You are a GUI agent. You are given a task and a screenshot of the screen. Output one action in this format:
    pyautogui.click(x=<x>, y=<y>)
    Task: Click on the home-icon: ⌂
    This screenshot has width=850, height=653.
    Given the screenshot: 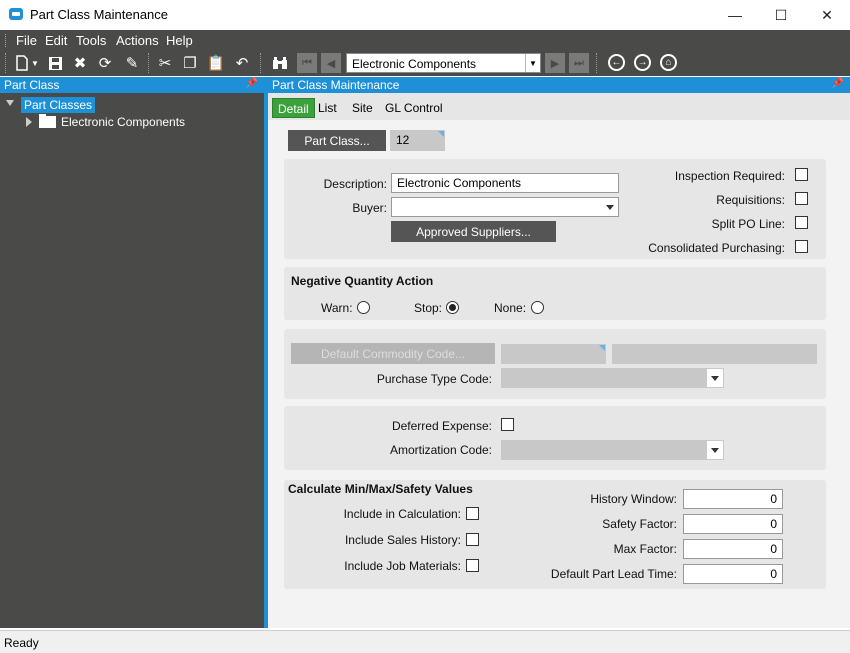 What is the action you would take?
    pyautogui.click(x=668, y=62)
    